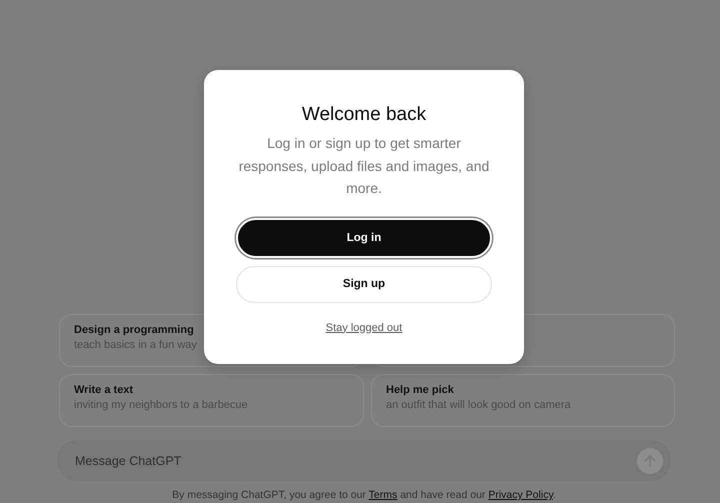 This screenshot has height=503, width=720. Describe the element at coordinates (134, 330) in the screenshot. I see `suggestion-title: Design a programming` at that location.